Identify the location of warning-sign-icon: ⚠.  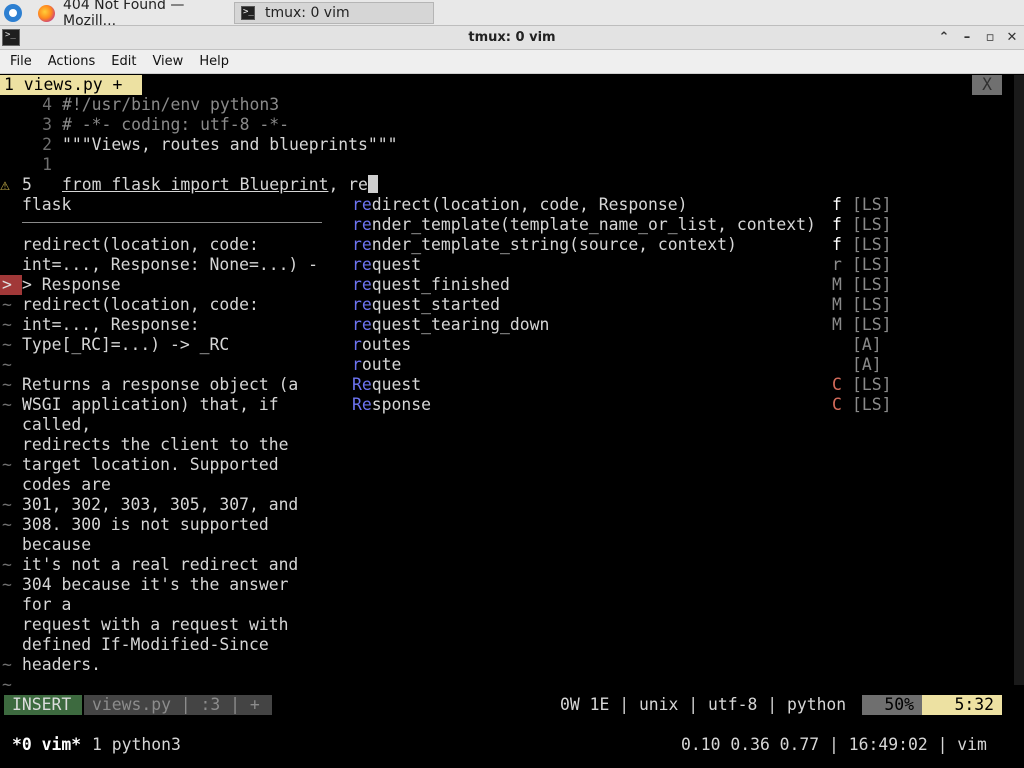
(5, 184).